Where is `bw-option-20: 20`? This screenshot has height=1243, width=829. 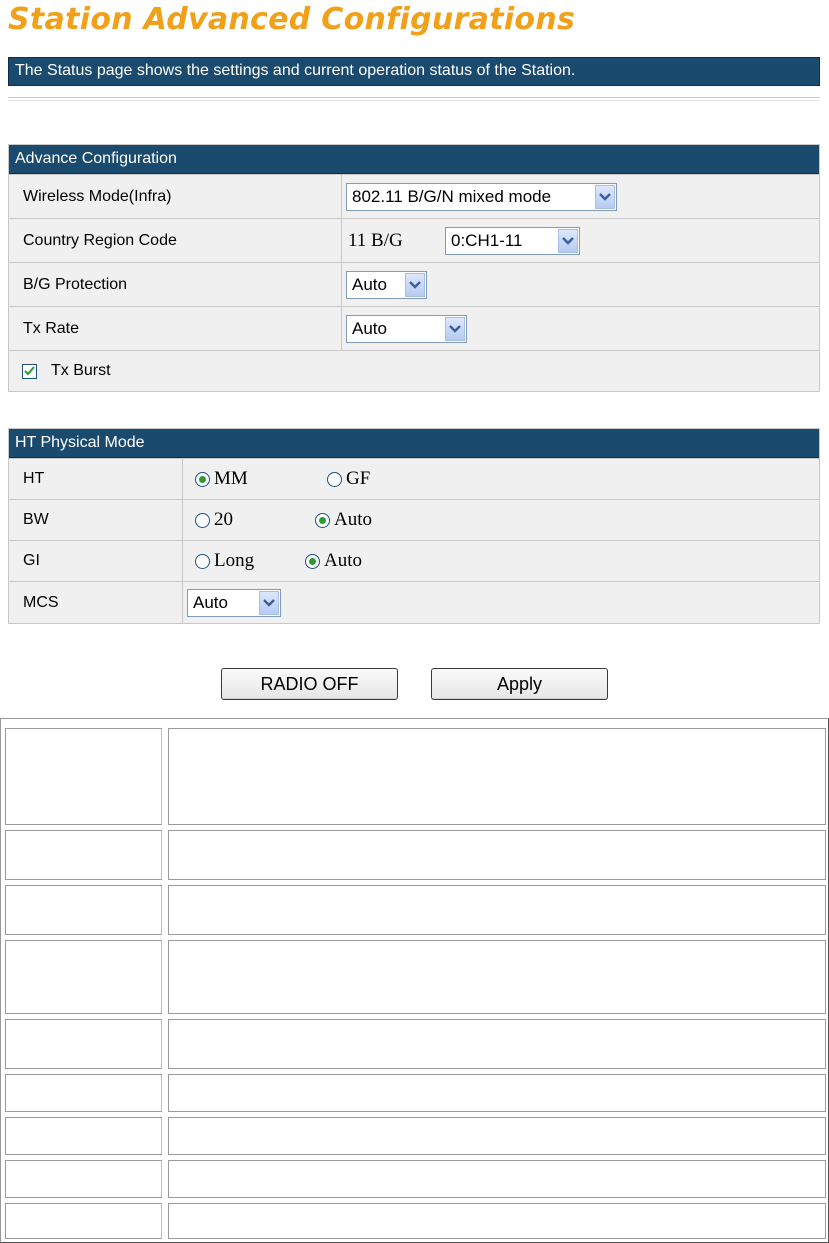
bw-option-20: 20 is located at coordinates (255, 520).